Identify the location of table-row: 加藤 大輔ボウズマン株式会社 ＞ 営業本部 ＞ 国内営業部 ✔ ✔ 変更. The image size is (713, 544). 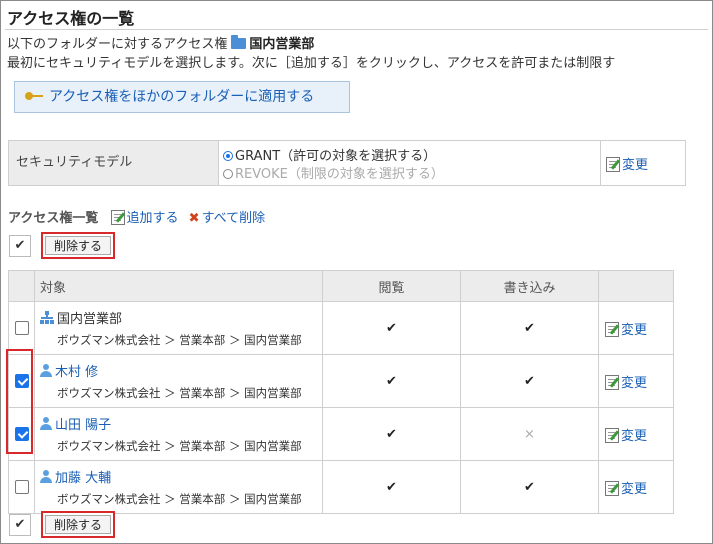
(341, 487).